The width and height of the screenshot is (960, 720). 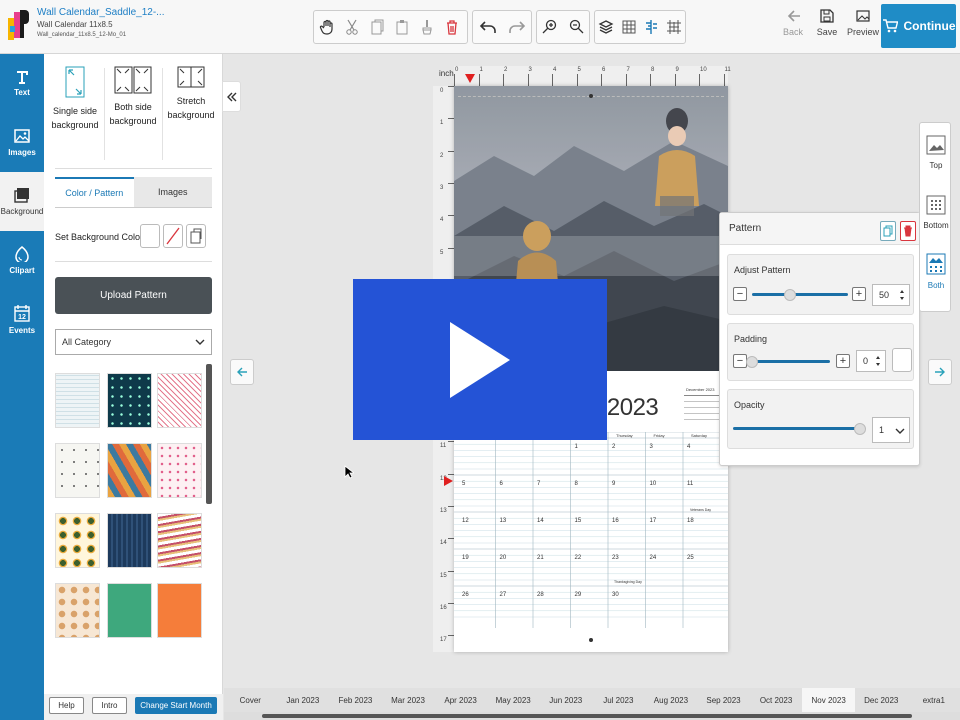 What do you see at coordinates (936, 152) in the screenshot?
I see `position-top-button: Top` at bounding box center [936, 152].